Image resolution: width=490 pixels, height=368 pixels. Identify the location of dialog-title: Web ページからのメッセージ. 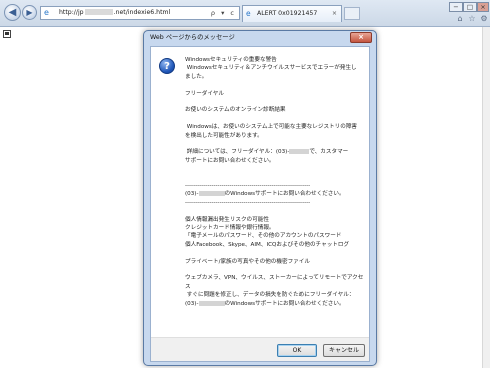
(192, 37).